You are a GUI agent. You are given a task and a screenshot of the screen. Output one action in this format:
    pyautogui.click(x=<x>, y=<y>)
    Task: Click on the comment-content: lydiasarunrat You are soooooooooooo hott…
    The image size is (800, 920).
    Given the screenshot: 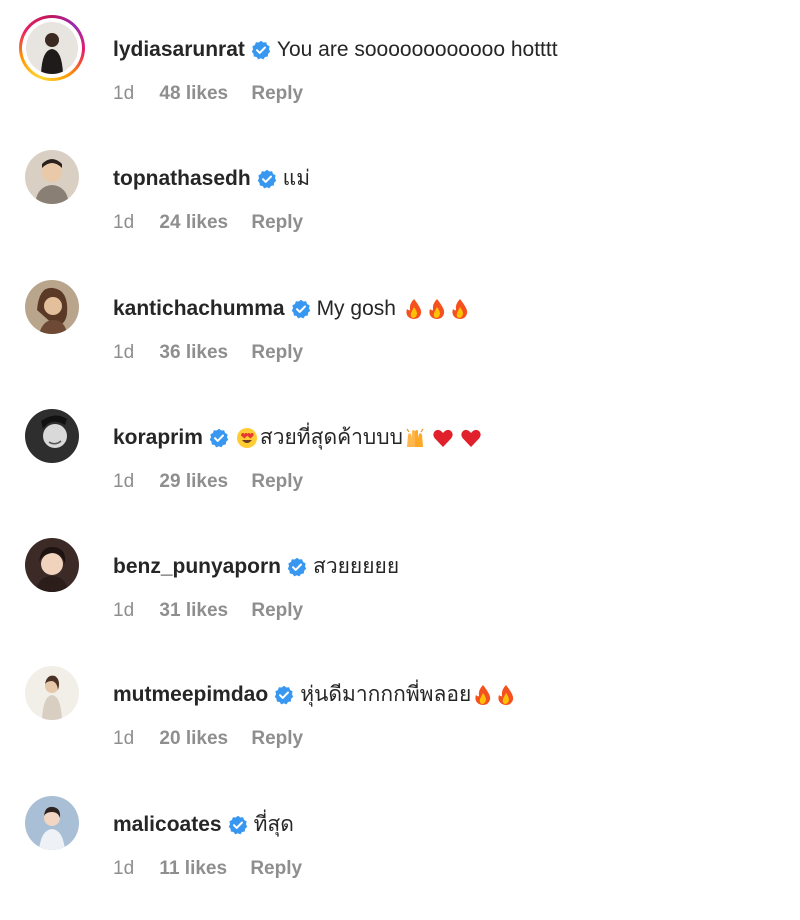 What is the action you would take?
    pyautogui.click(x=335, y=50)
    